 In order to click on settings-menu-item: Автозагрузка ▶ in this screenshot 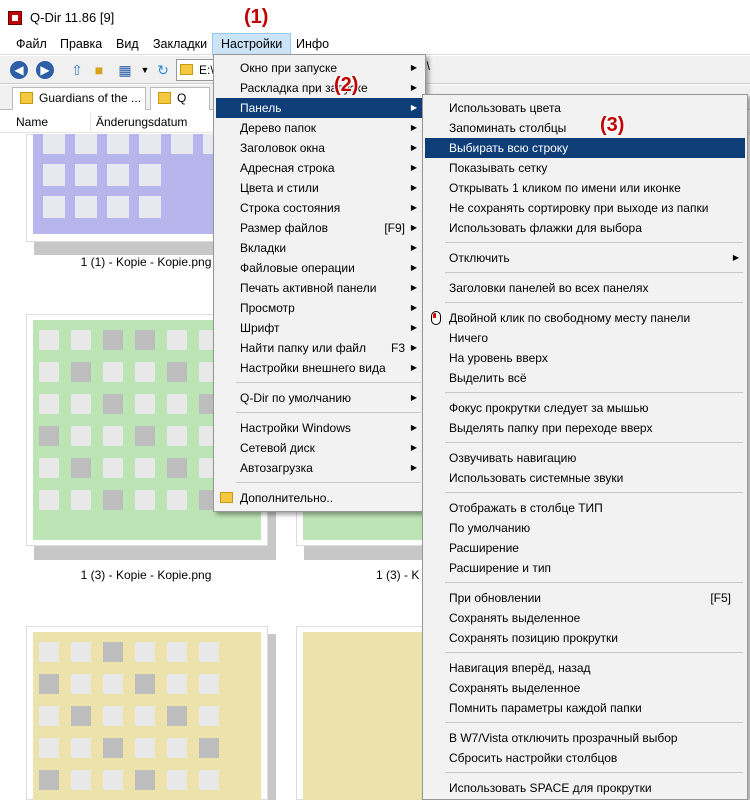, I will do `click(319, 468)`.